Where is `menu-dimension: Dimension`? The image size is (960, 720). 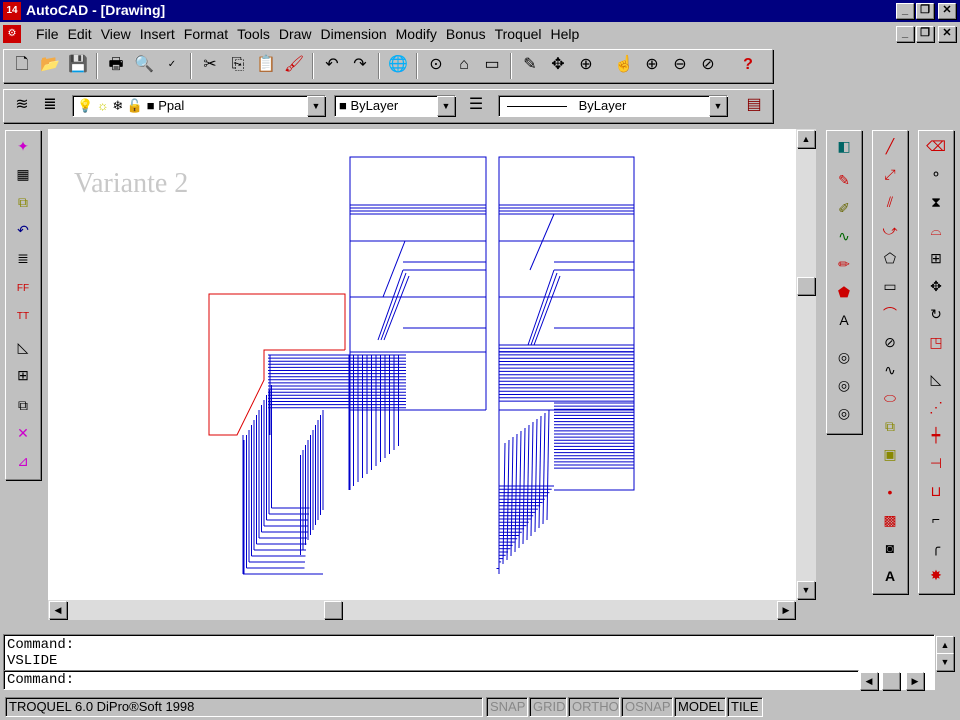
menu-dimension: Dimension is located at coordinates (354, 34).